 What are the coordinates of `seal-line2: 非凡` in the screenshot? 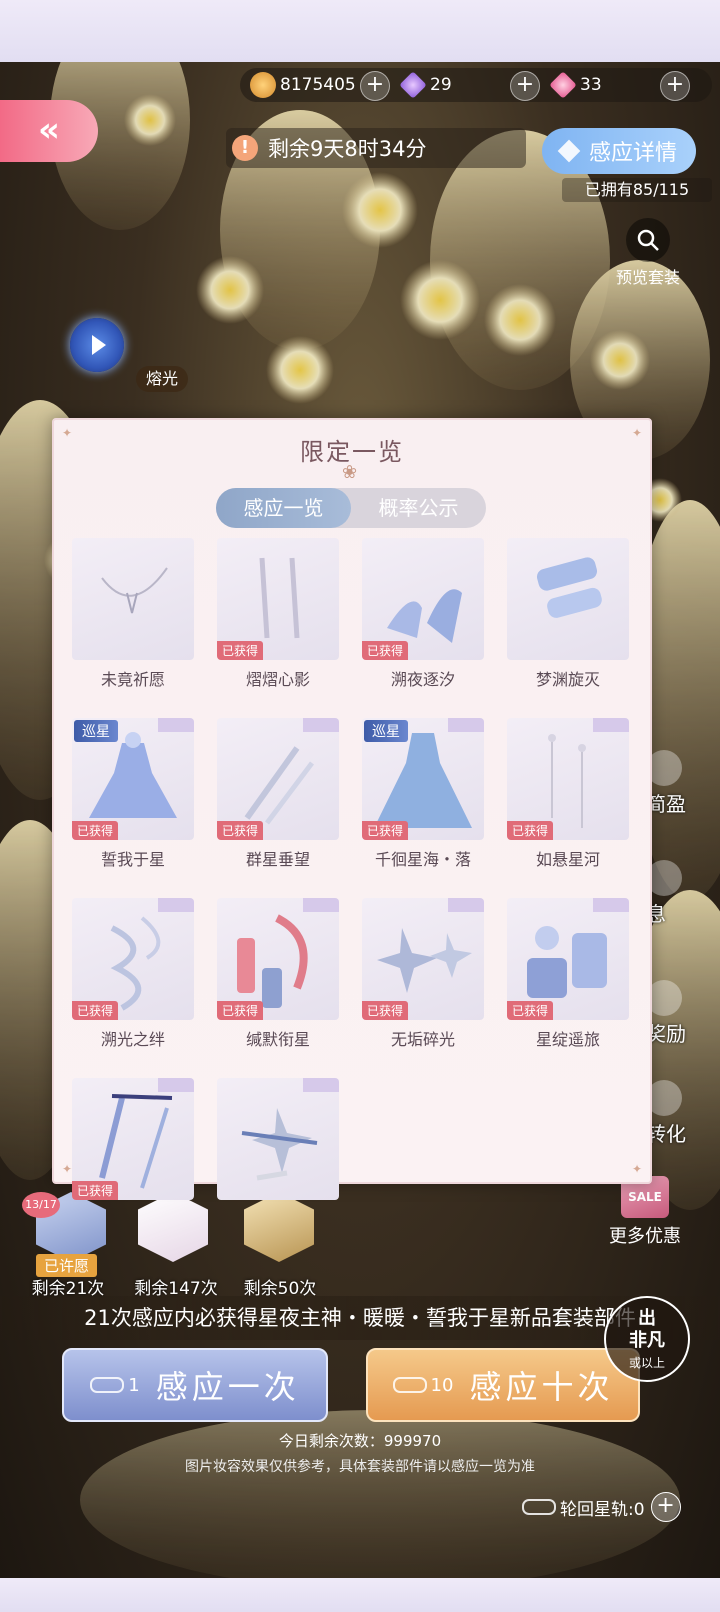 It's located at (647, 1340).